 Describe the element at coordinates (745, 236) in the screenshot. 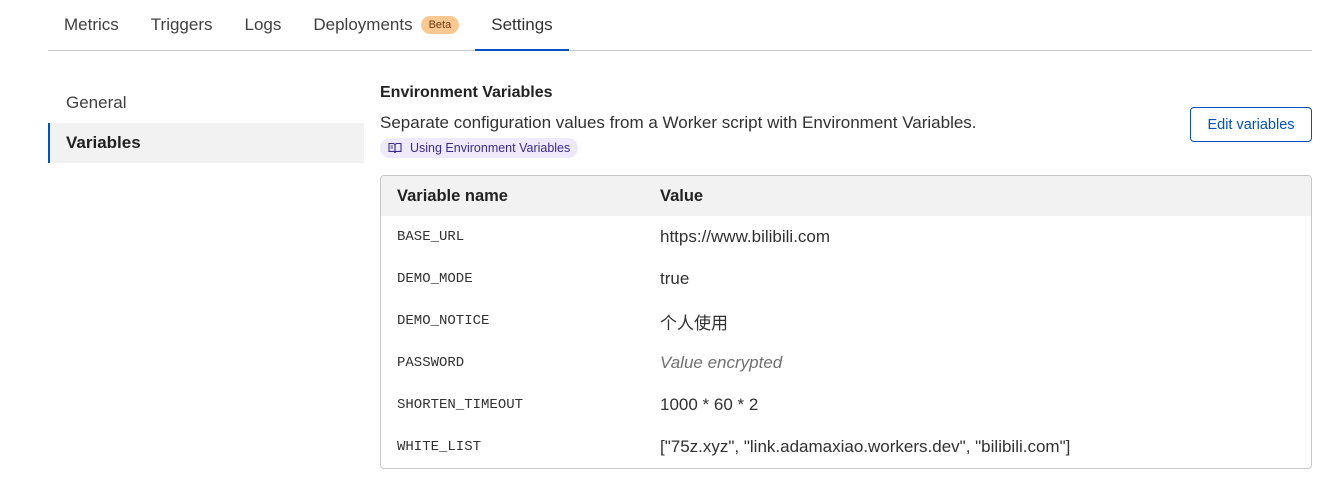

I see `variable-value: https://www.bilibili.com` at that location.